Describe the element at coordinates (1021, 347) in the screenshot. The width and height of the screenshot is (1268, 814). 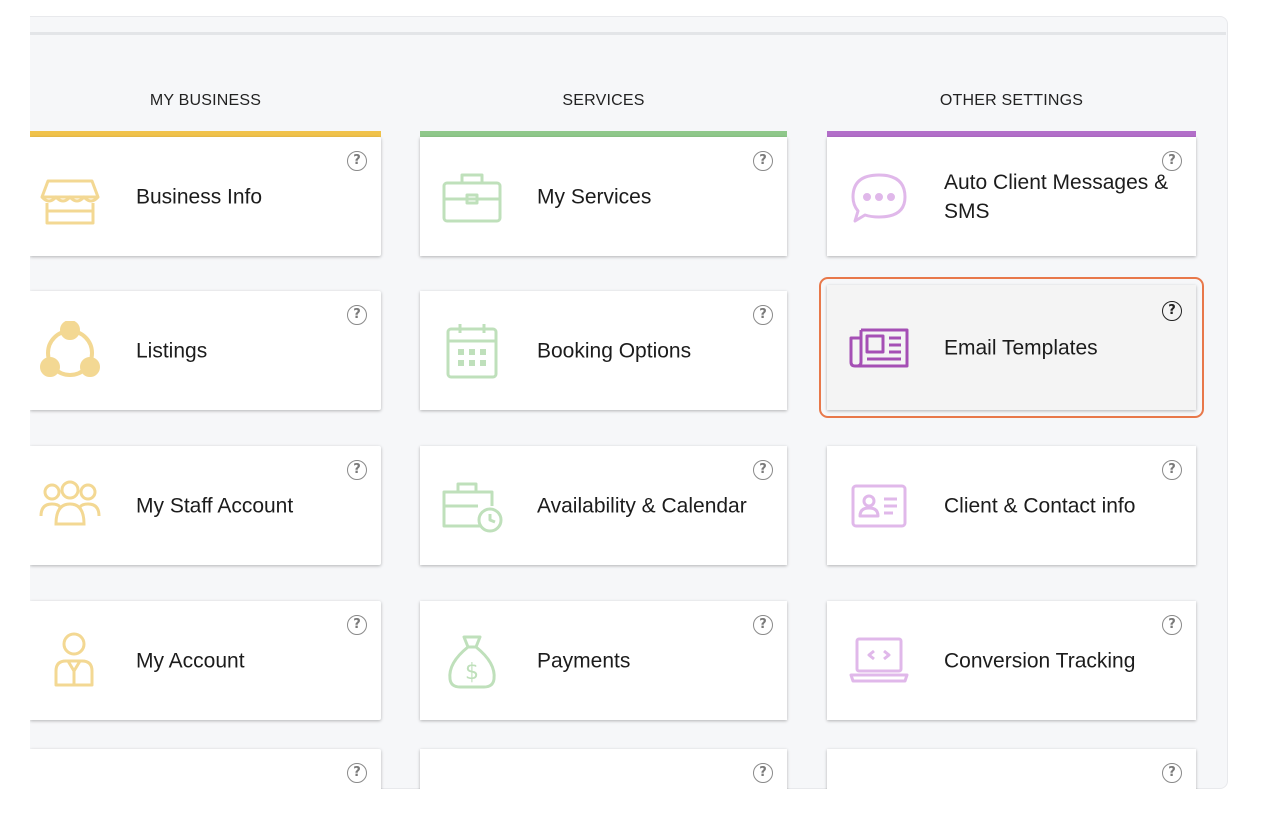
I see `card-label: Email Templates` at that location.